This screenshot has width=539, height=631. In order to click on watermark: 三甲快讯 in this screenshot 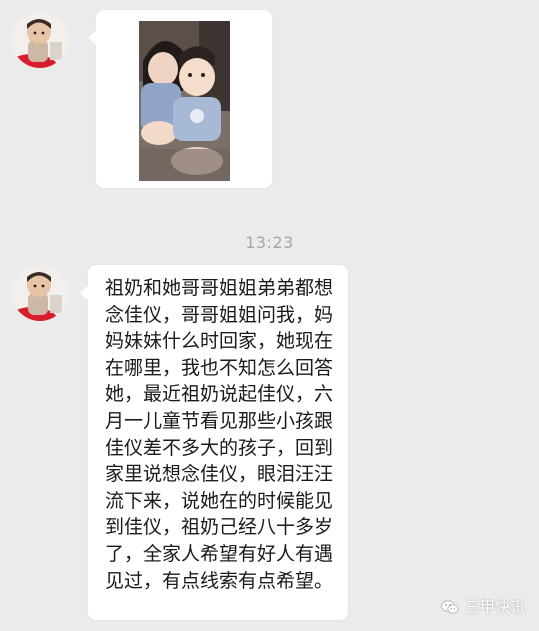, I will do `click(483, 606)`.